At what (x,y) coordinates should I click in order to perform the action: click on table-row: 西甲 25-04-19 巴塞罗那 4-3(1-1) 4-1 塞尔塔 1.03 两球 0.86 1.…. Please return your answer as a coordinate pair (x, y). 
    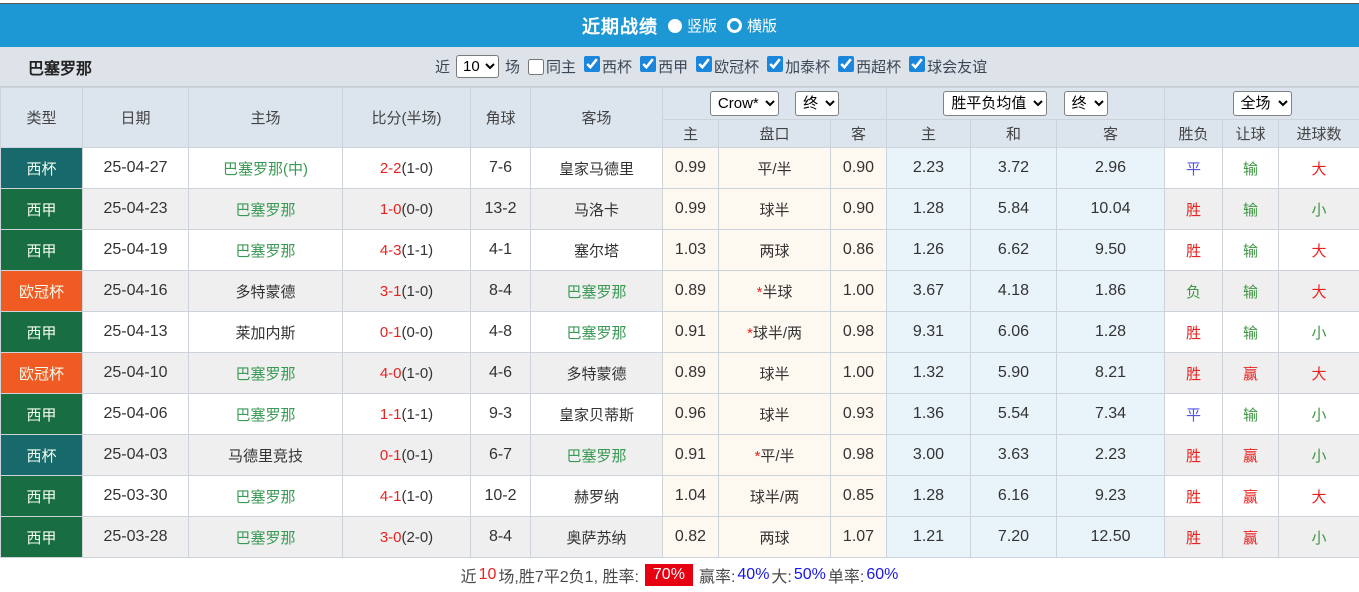
    Looking at the image, I should click on (679, 250).